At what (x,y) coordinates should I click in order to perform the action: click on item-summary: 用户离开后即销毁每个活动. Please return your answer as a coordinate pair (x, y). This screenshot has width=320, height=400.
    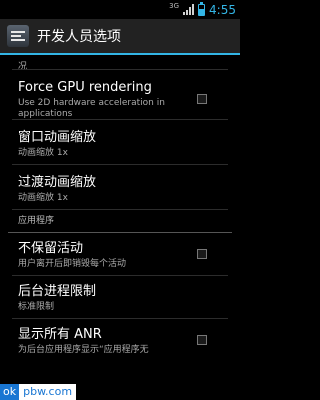
    Looking at the image, I should click on (72, 264).